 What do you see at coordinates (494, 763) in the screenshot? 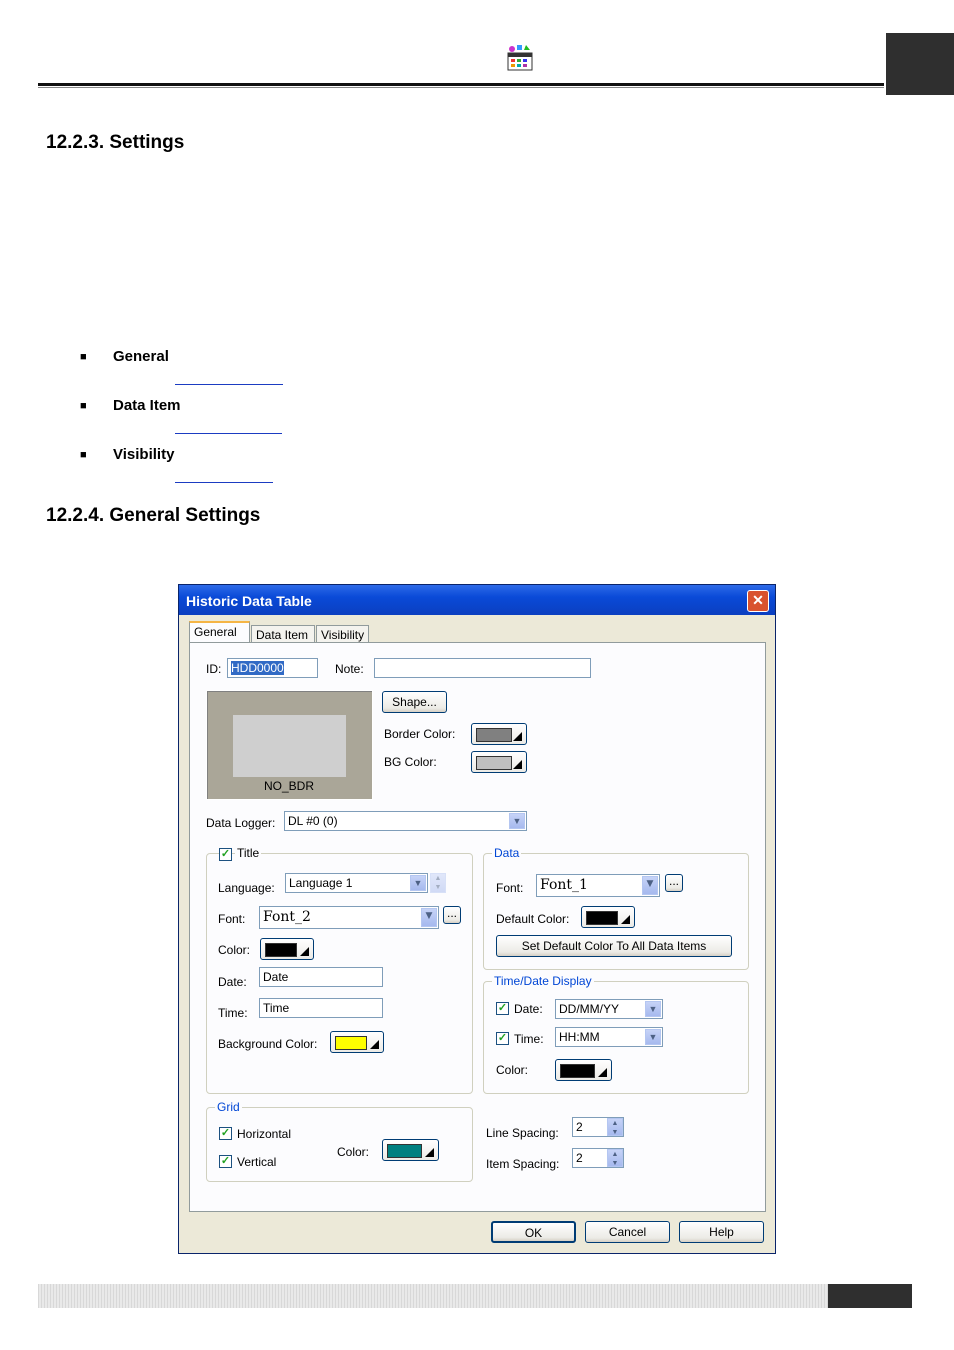
I see `bg-color-swatch` at bounding box center [494, 763].